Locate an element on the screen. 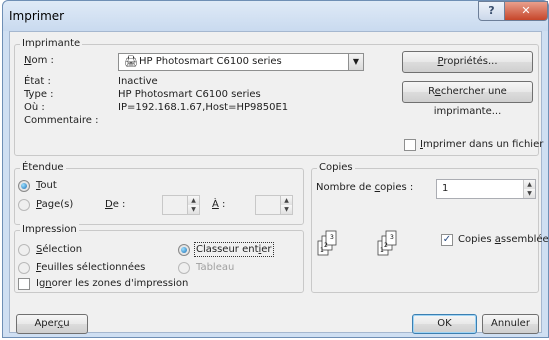  help-button: ? is located at coordinates (491, 11).